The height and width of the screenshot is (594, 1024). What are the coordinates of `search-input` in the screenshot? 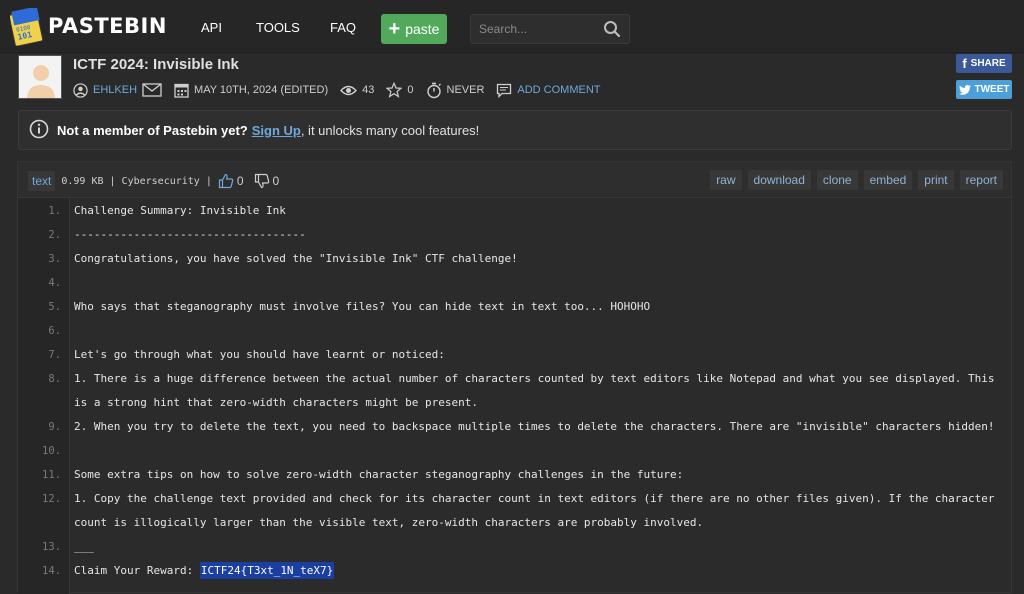 It's located at (536, 29).